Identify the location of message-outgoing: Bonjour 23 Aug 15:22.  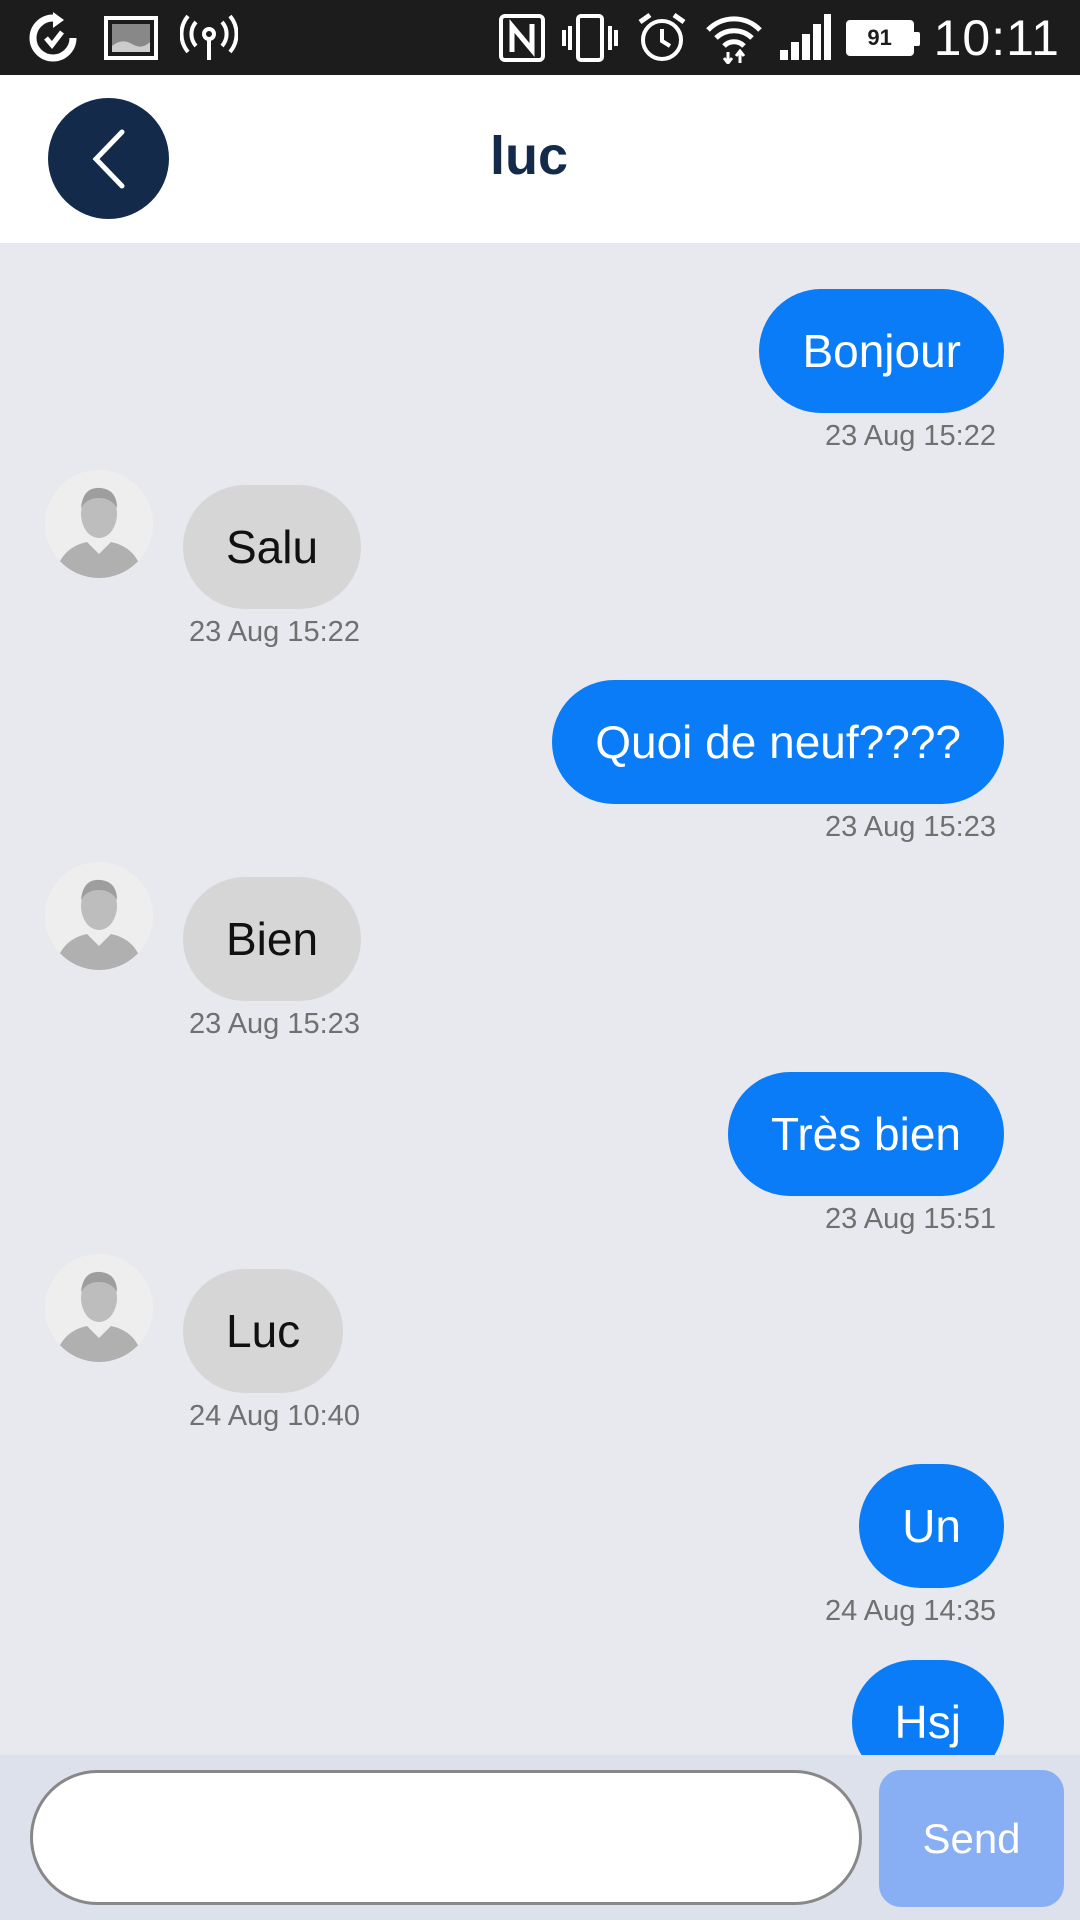
(881, 371).